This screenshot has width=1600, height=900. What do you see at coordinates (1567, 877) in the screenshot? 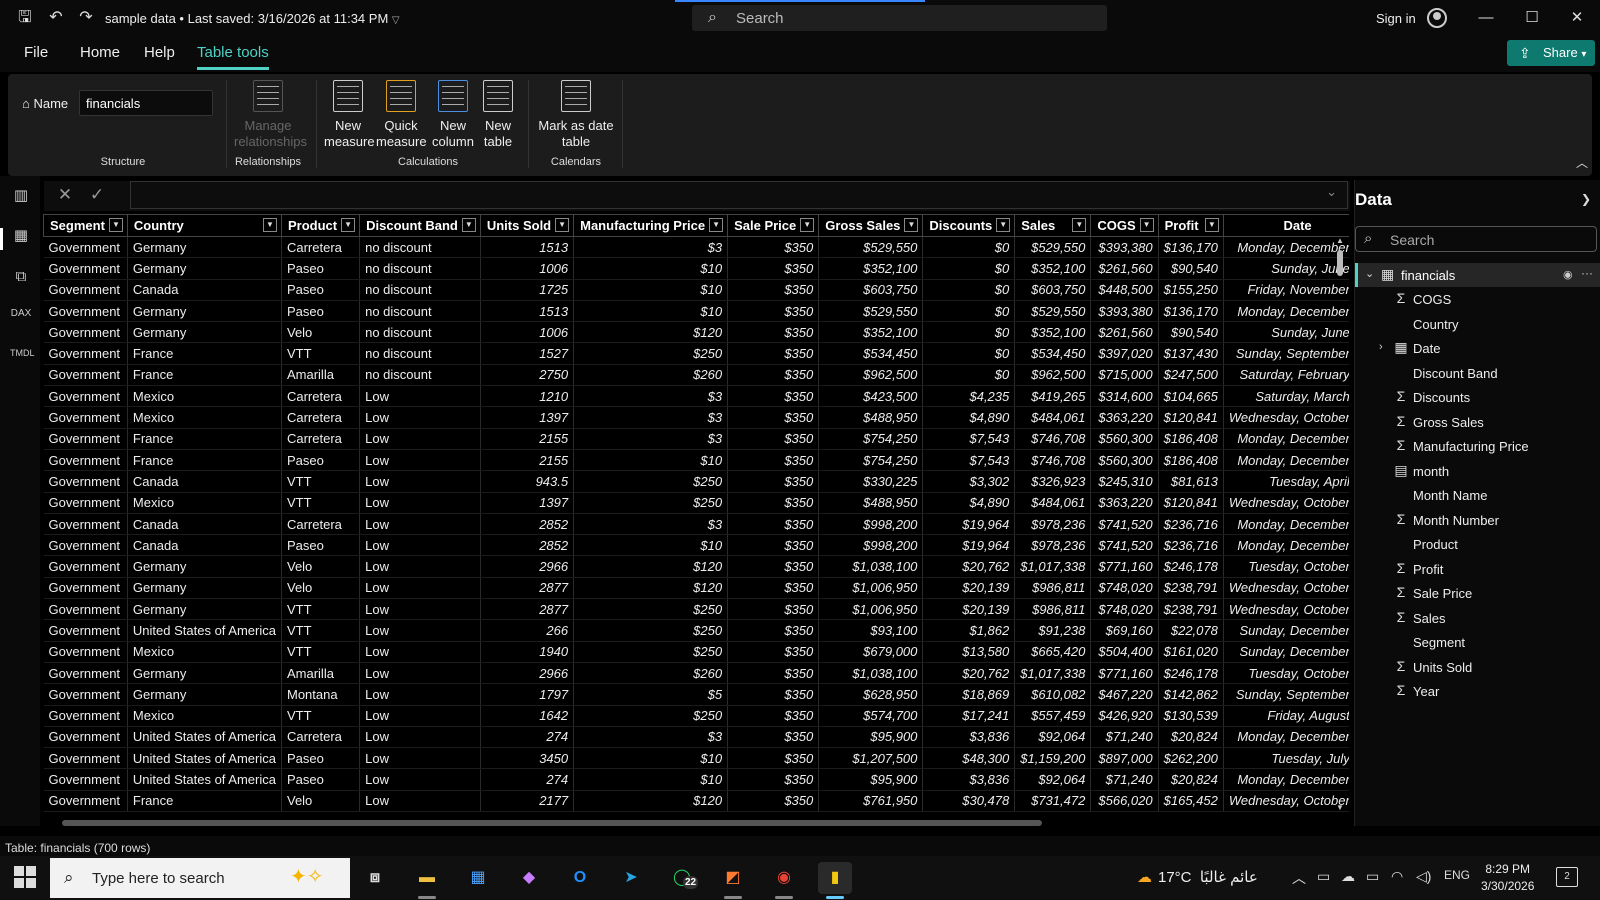
I see `notification-center-icon: 2` at bounding box center [1567, 877].